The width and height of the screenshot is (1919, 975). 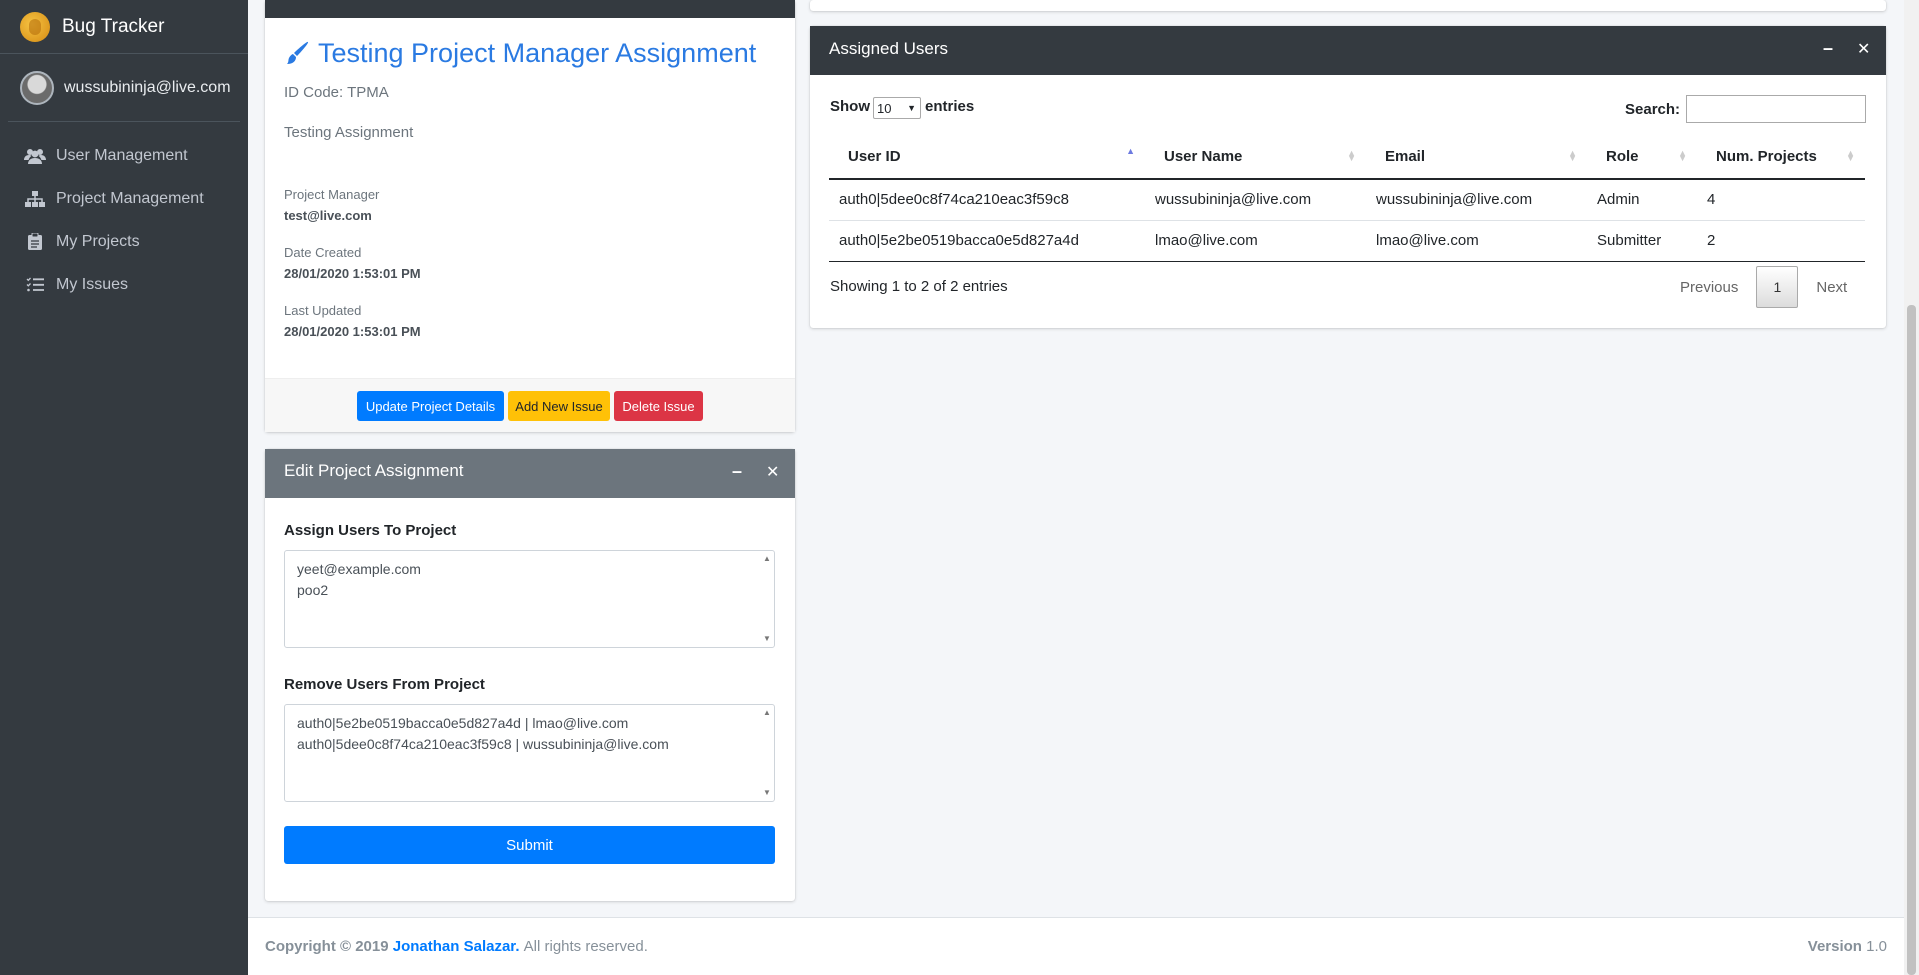 What do you see at coordinates (897, 108) in the screenshot?
I see `entries-select: 10 ▼` at bounding box center [897, 108].